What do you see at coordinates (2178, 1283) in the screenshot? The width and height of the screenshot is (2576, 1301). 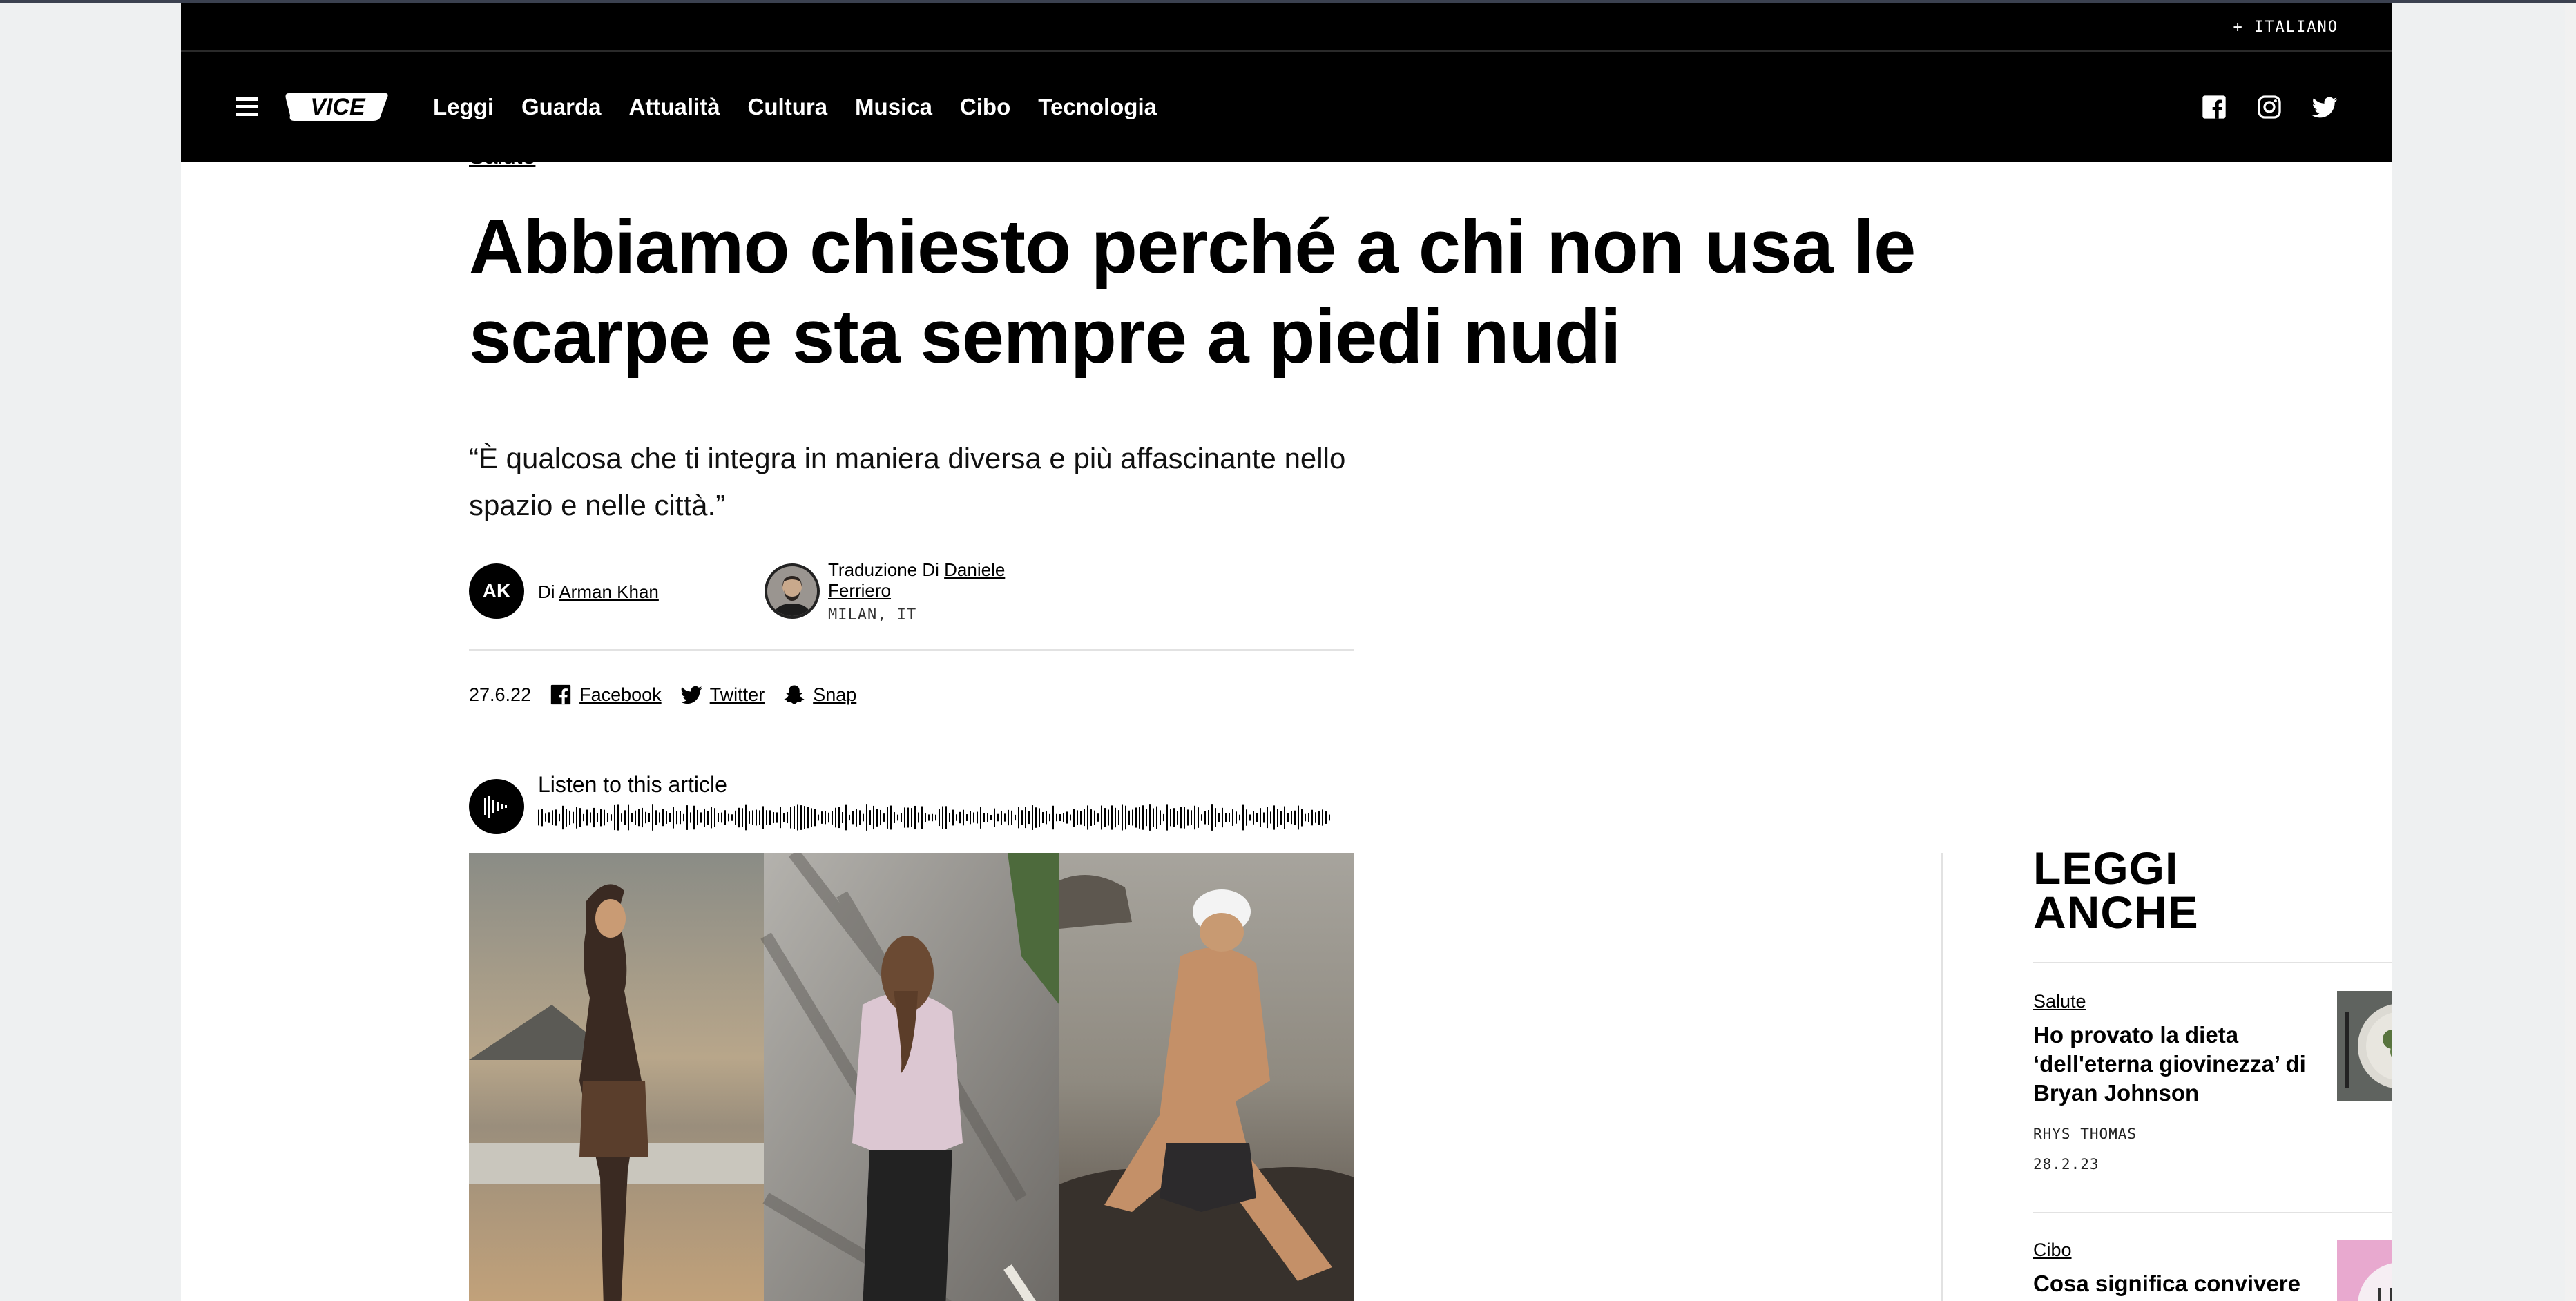 I see `rail-card-headline: Cosa significa convivere` at bounding box center [2178, 1283].